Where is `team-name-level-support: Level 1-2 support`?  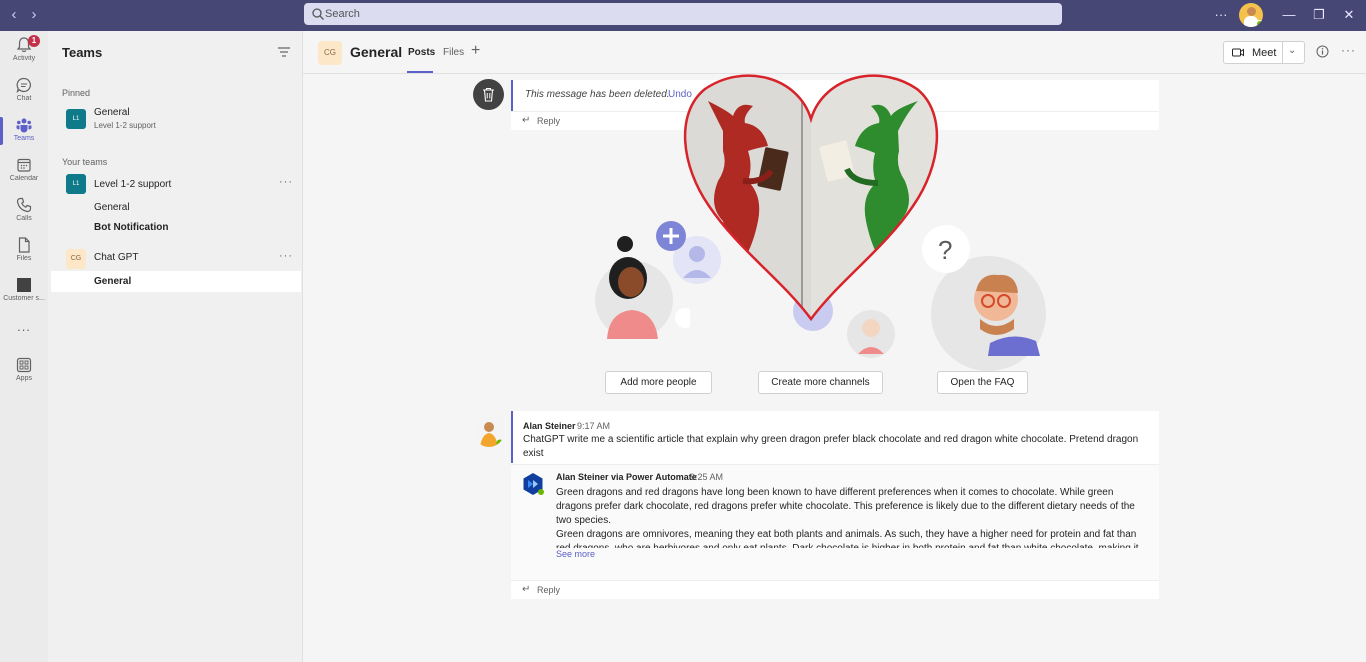 team-name-level-support: Level 1-2 support is located at coordinates (132, 184).